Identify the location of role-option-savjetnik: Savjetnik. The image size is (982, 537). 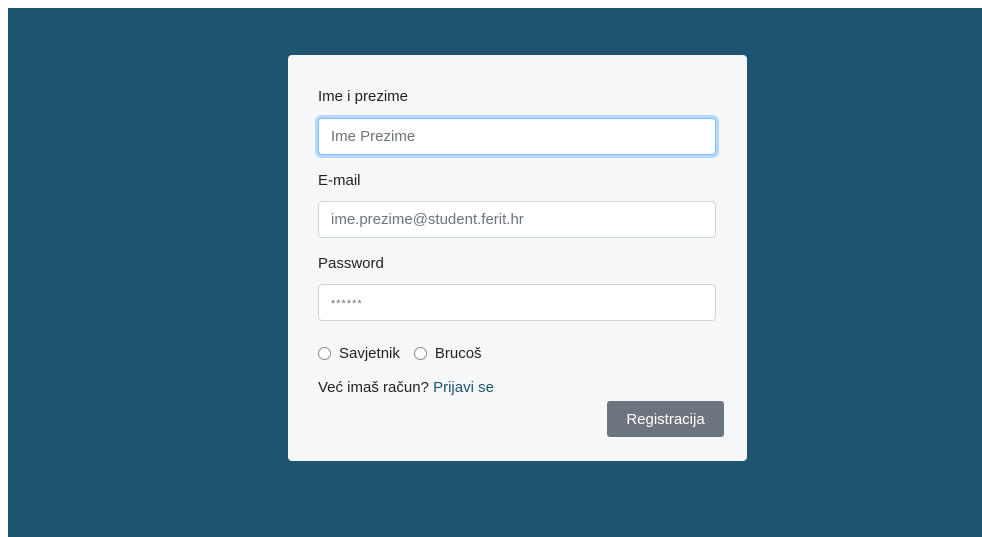
(359, 353).